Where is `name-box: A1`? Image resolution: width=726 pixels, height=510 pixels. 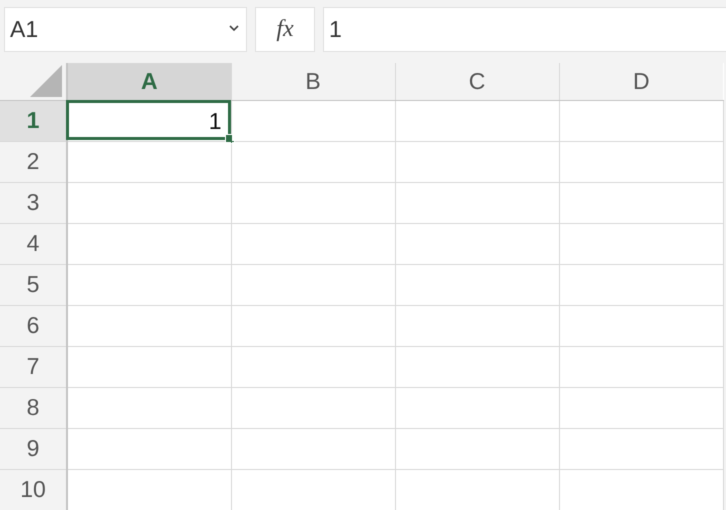
name-box: A1 is located at coordinates (125, 29).